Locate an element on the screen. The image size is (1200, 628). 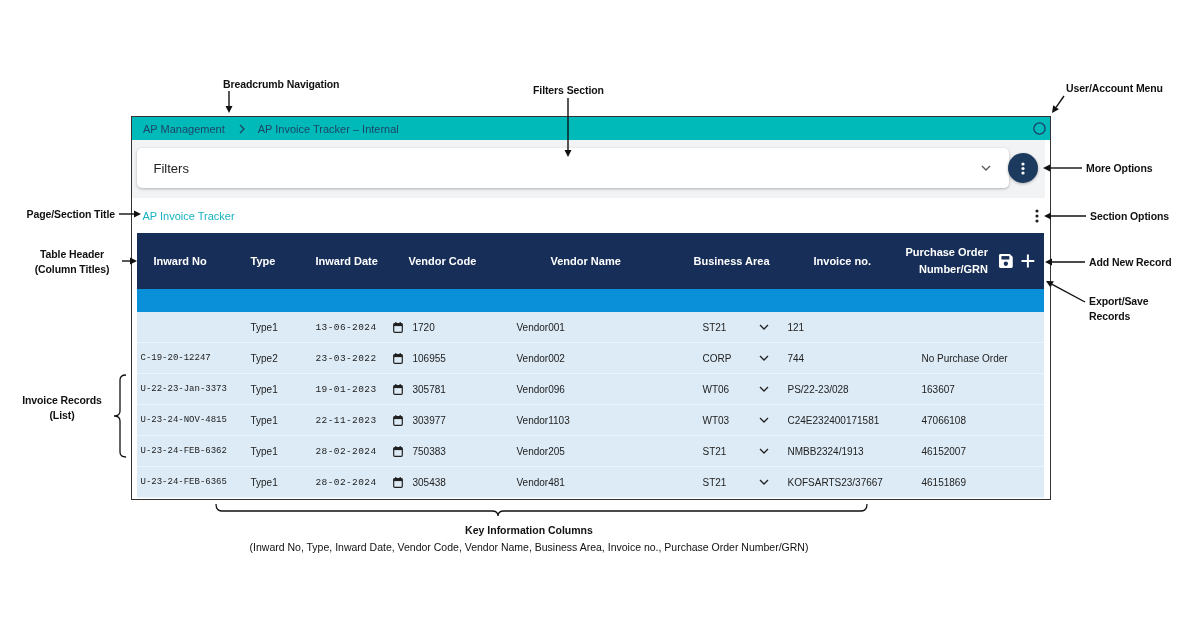
table-cell: 47066108 is located at coordinates (943, 420).